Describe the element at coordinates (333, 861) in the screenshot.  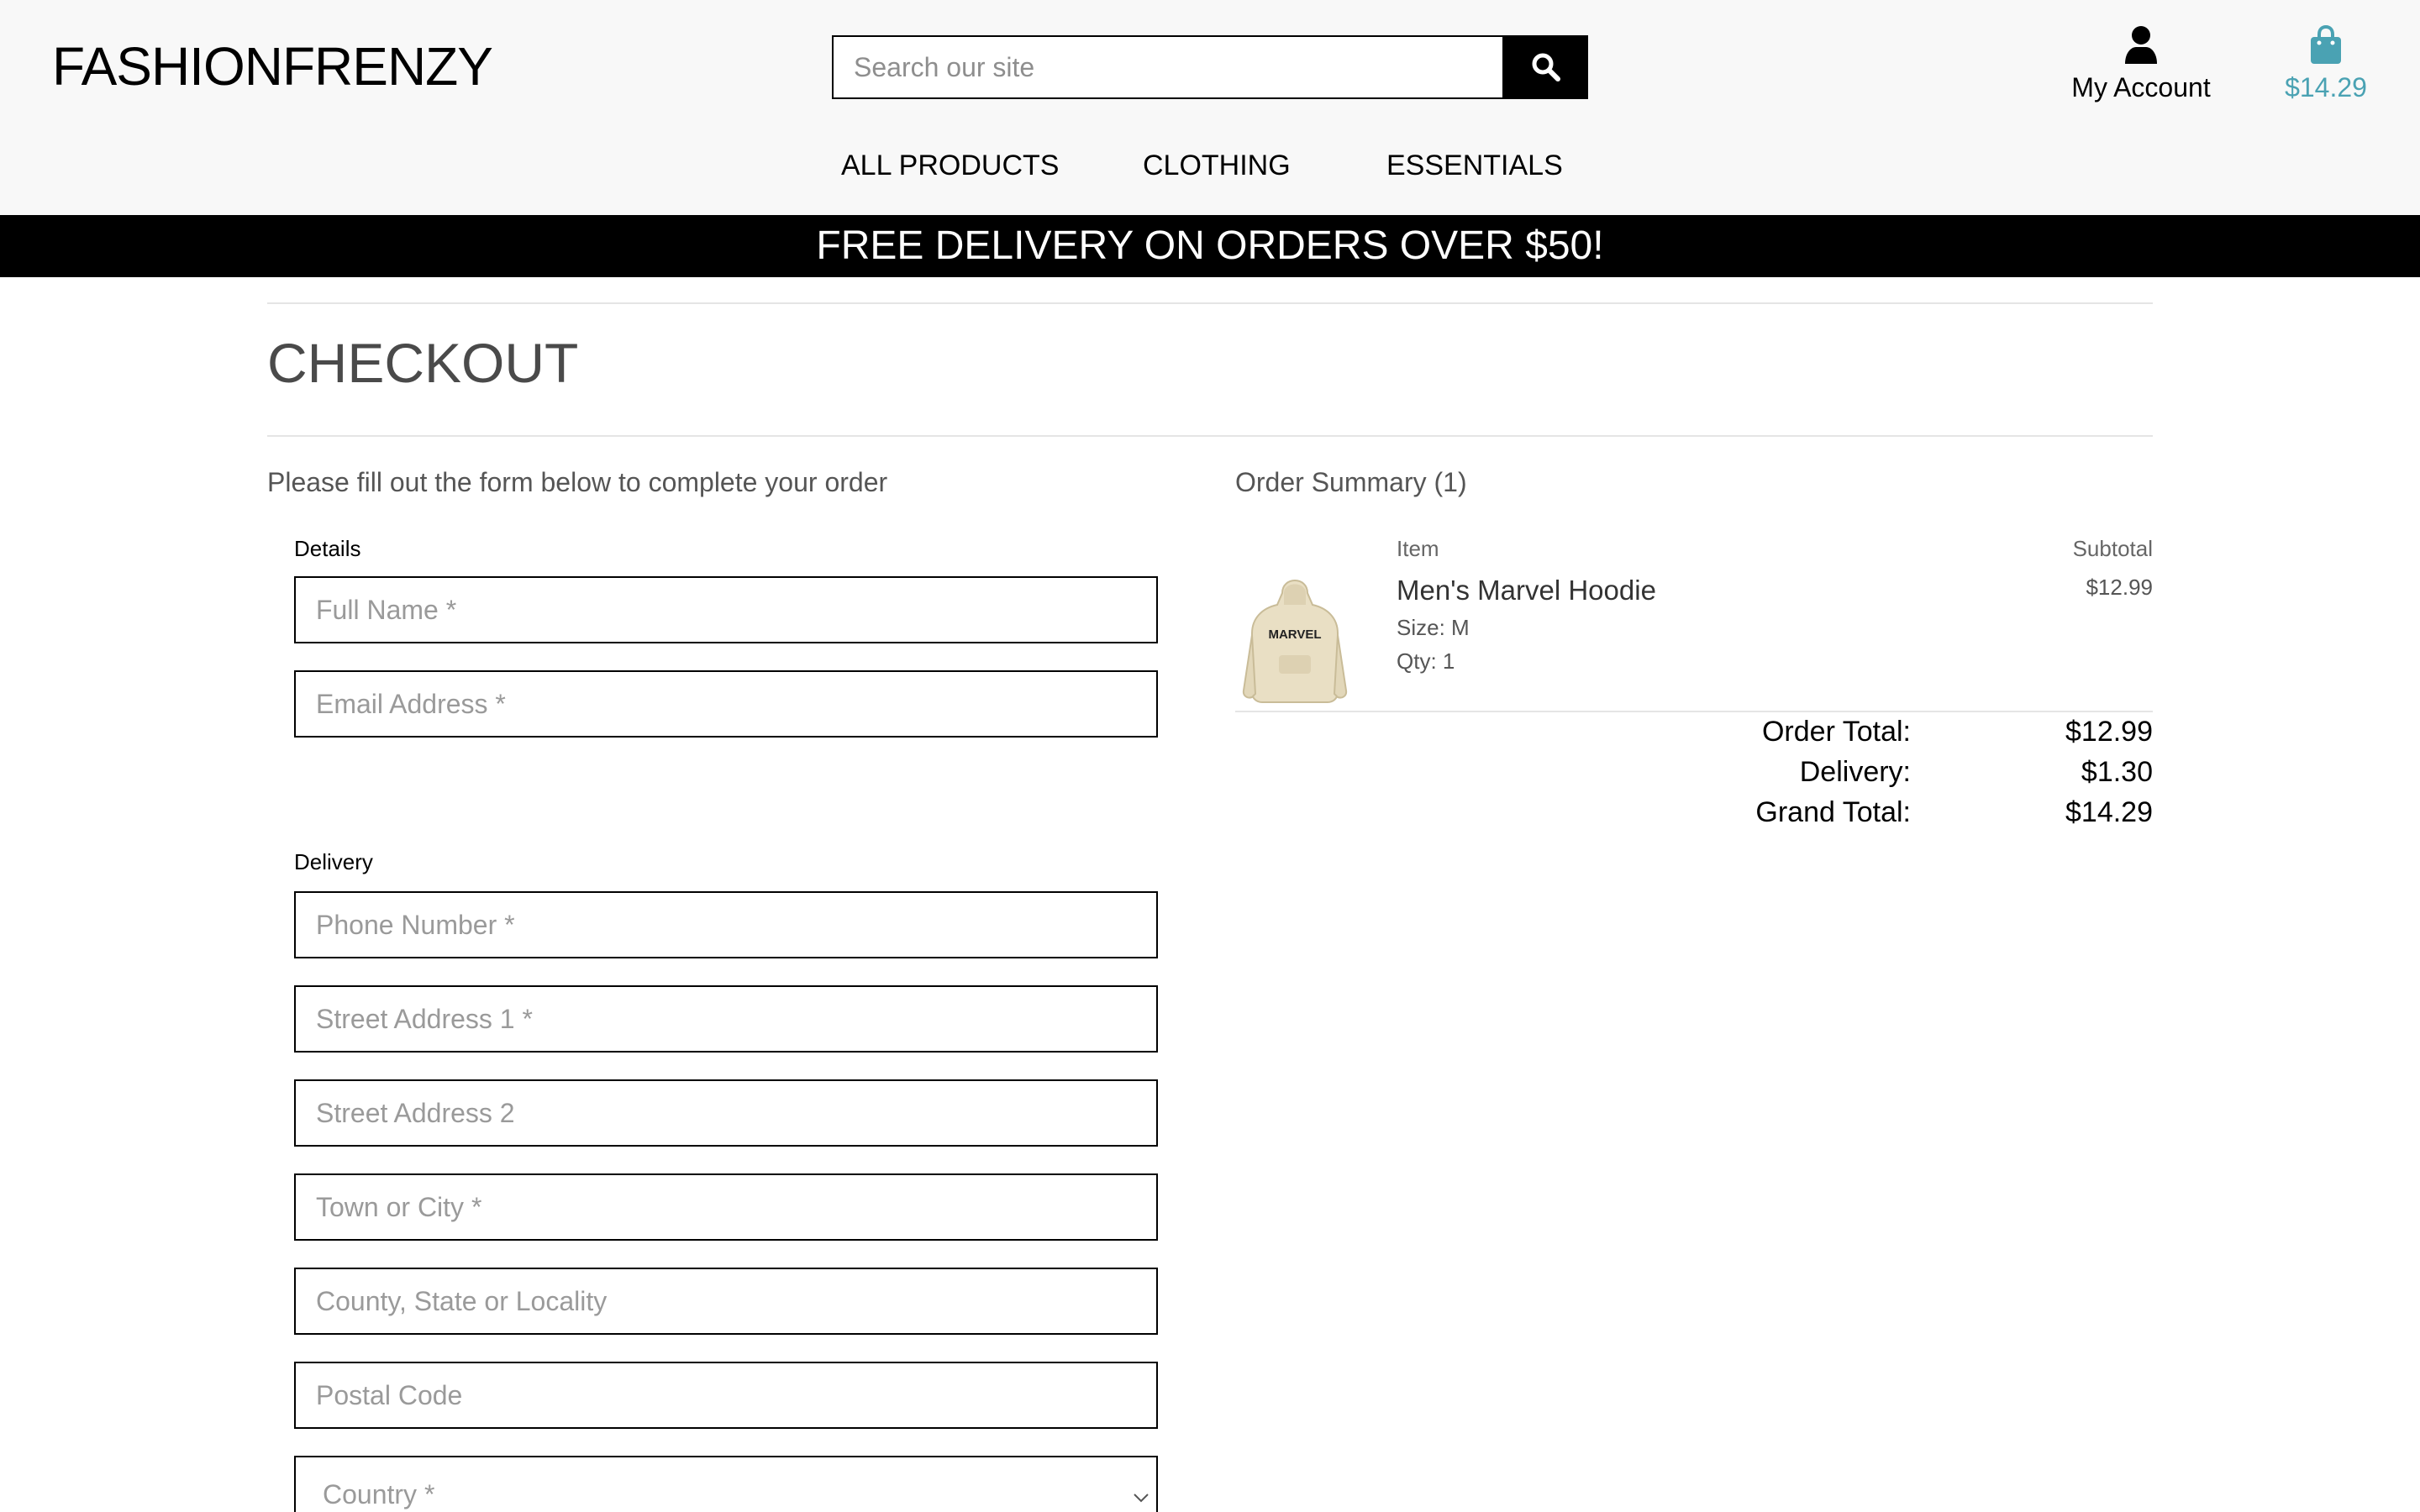
I see `delivery-label: Delivery` at that location.